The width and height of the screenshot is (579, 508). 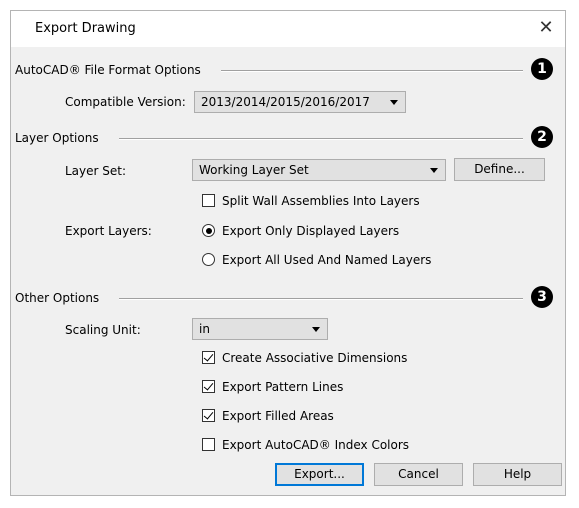 I want to click on export-filled-areas-checkbox, so click(x=208, y=415).